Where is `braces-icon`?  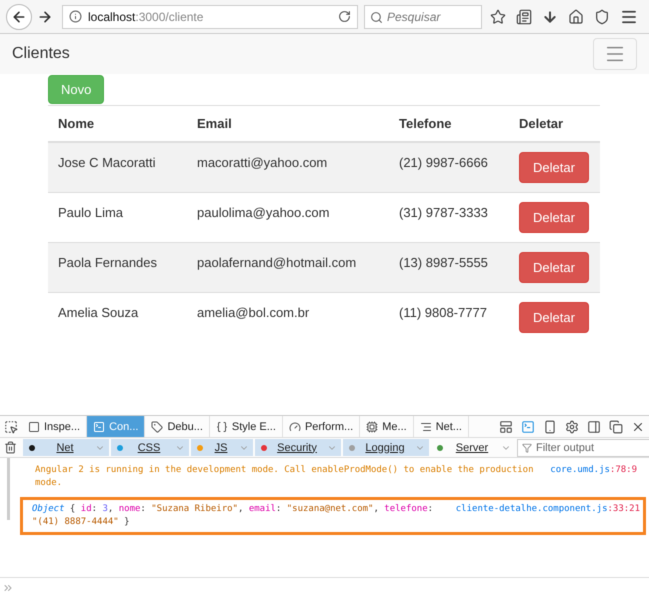 braces-icon is located at coordinates (222, 426).